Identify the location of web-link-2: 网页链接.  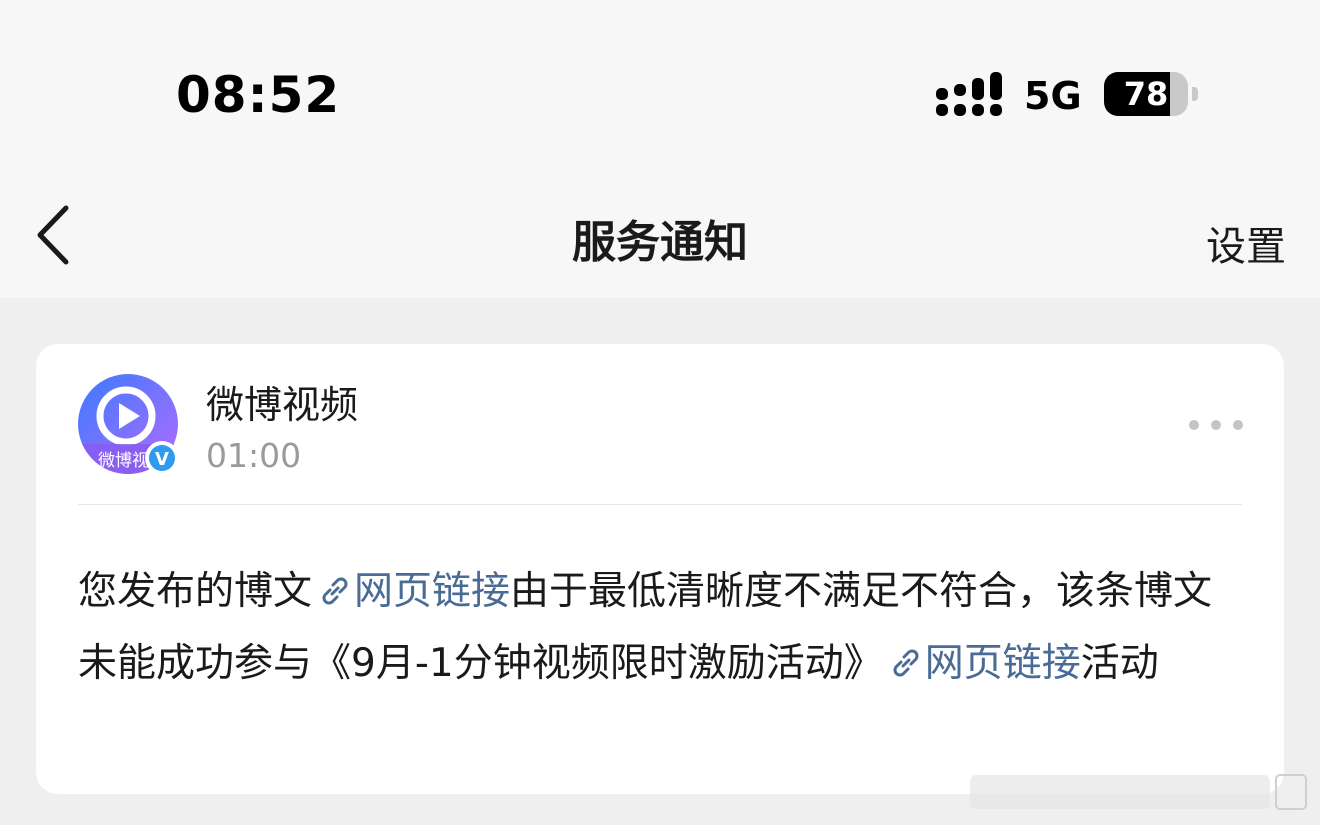
(982, 663).